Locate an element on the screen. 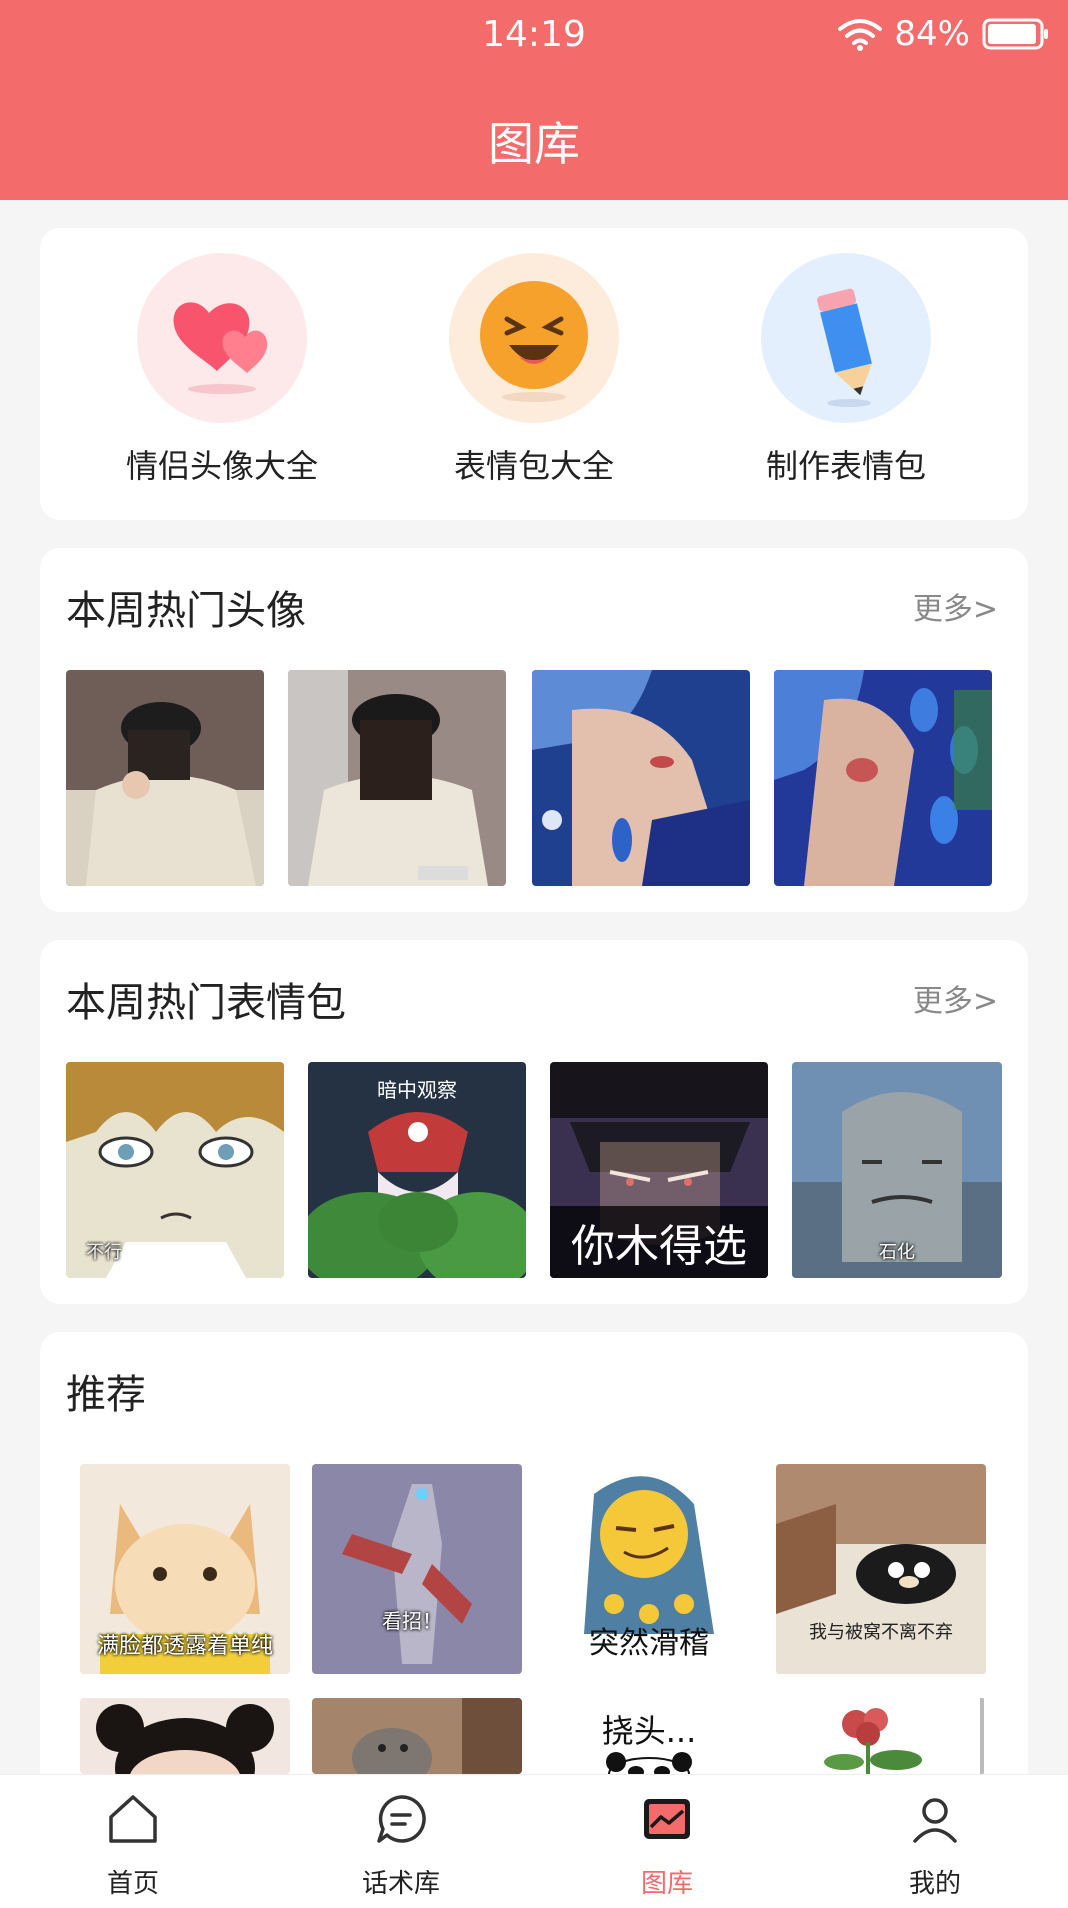 The width and height of the screenshot is (1068, 1908). sticker-caption: 石化 is located at coordinates (897, 1252).